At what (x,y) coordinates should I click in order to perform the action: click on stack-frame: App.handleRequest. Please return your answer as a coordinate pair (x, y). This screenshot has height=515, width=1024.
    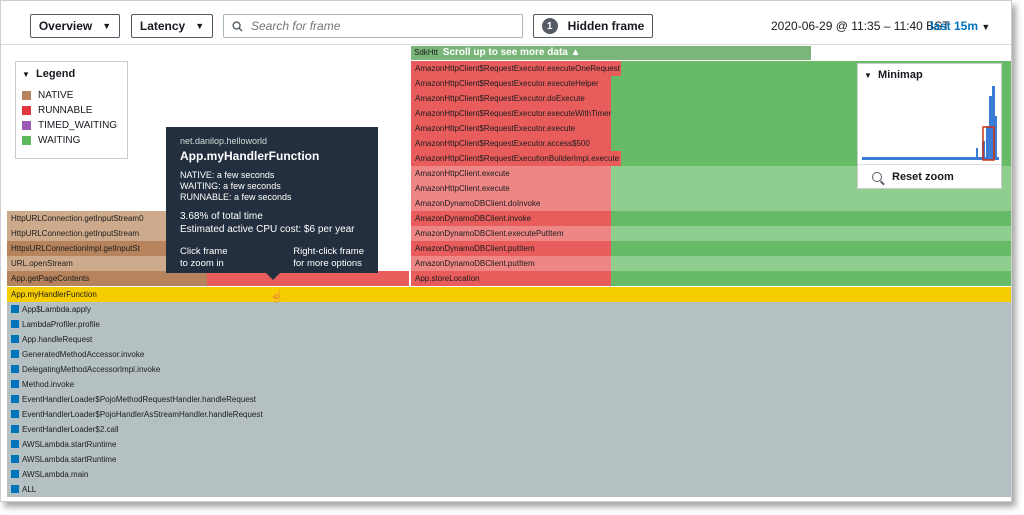
    Looking at the image, I should click on (509, 339).